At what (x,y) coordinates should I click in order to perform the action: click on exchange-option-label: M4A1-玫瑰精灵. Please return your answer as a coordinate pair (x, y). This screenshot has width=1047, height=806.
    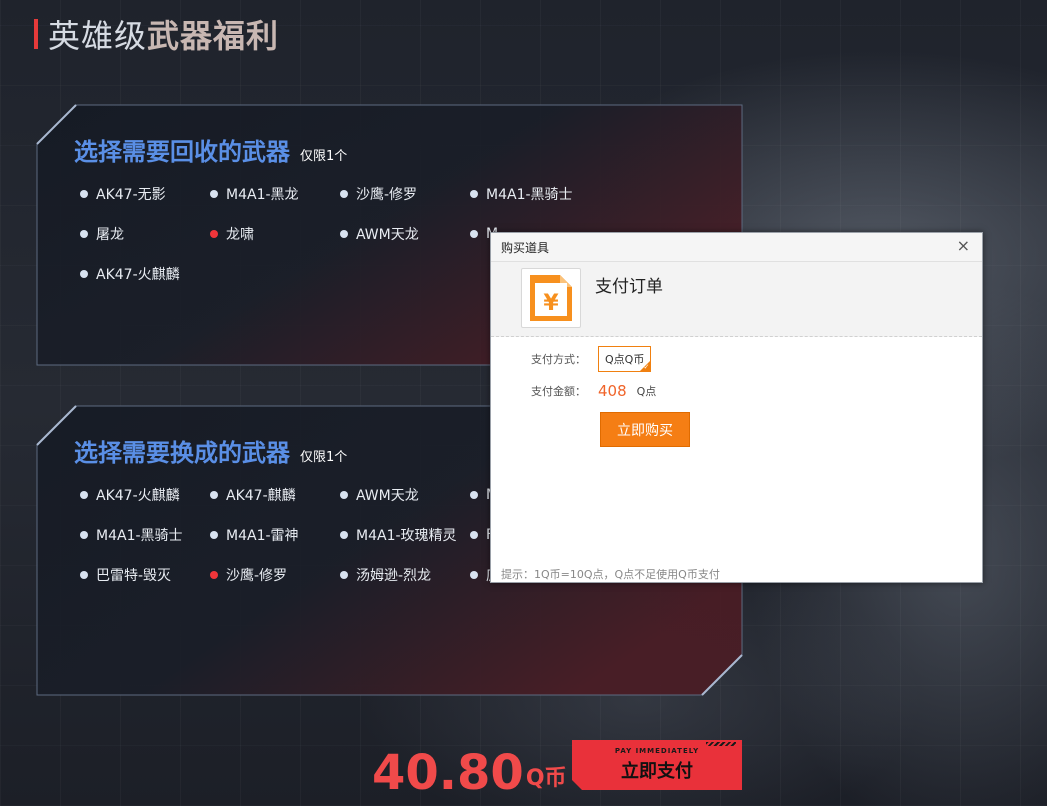
    Looking at the image, I should click on (406, 536).